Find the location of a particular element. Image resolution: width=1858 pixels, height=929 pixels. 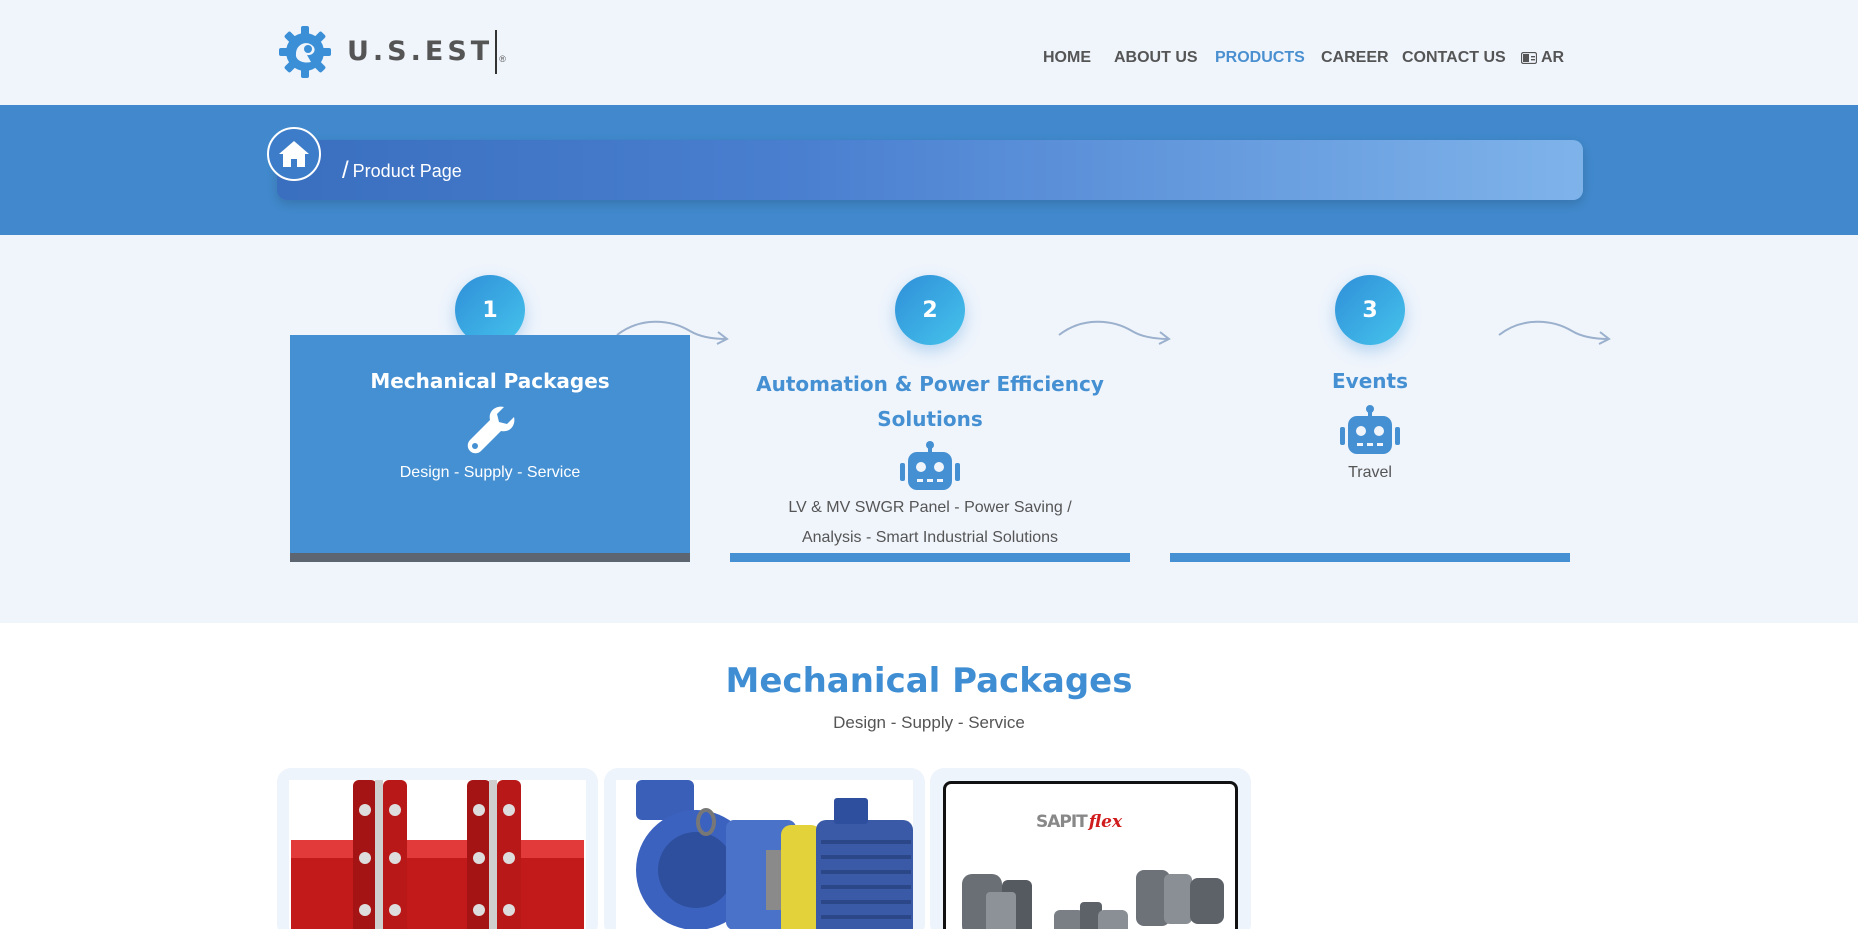

brand-logo: SAPIT flex is located at coordinates (1079, 822).